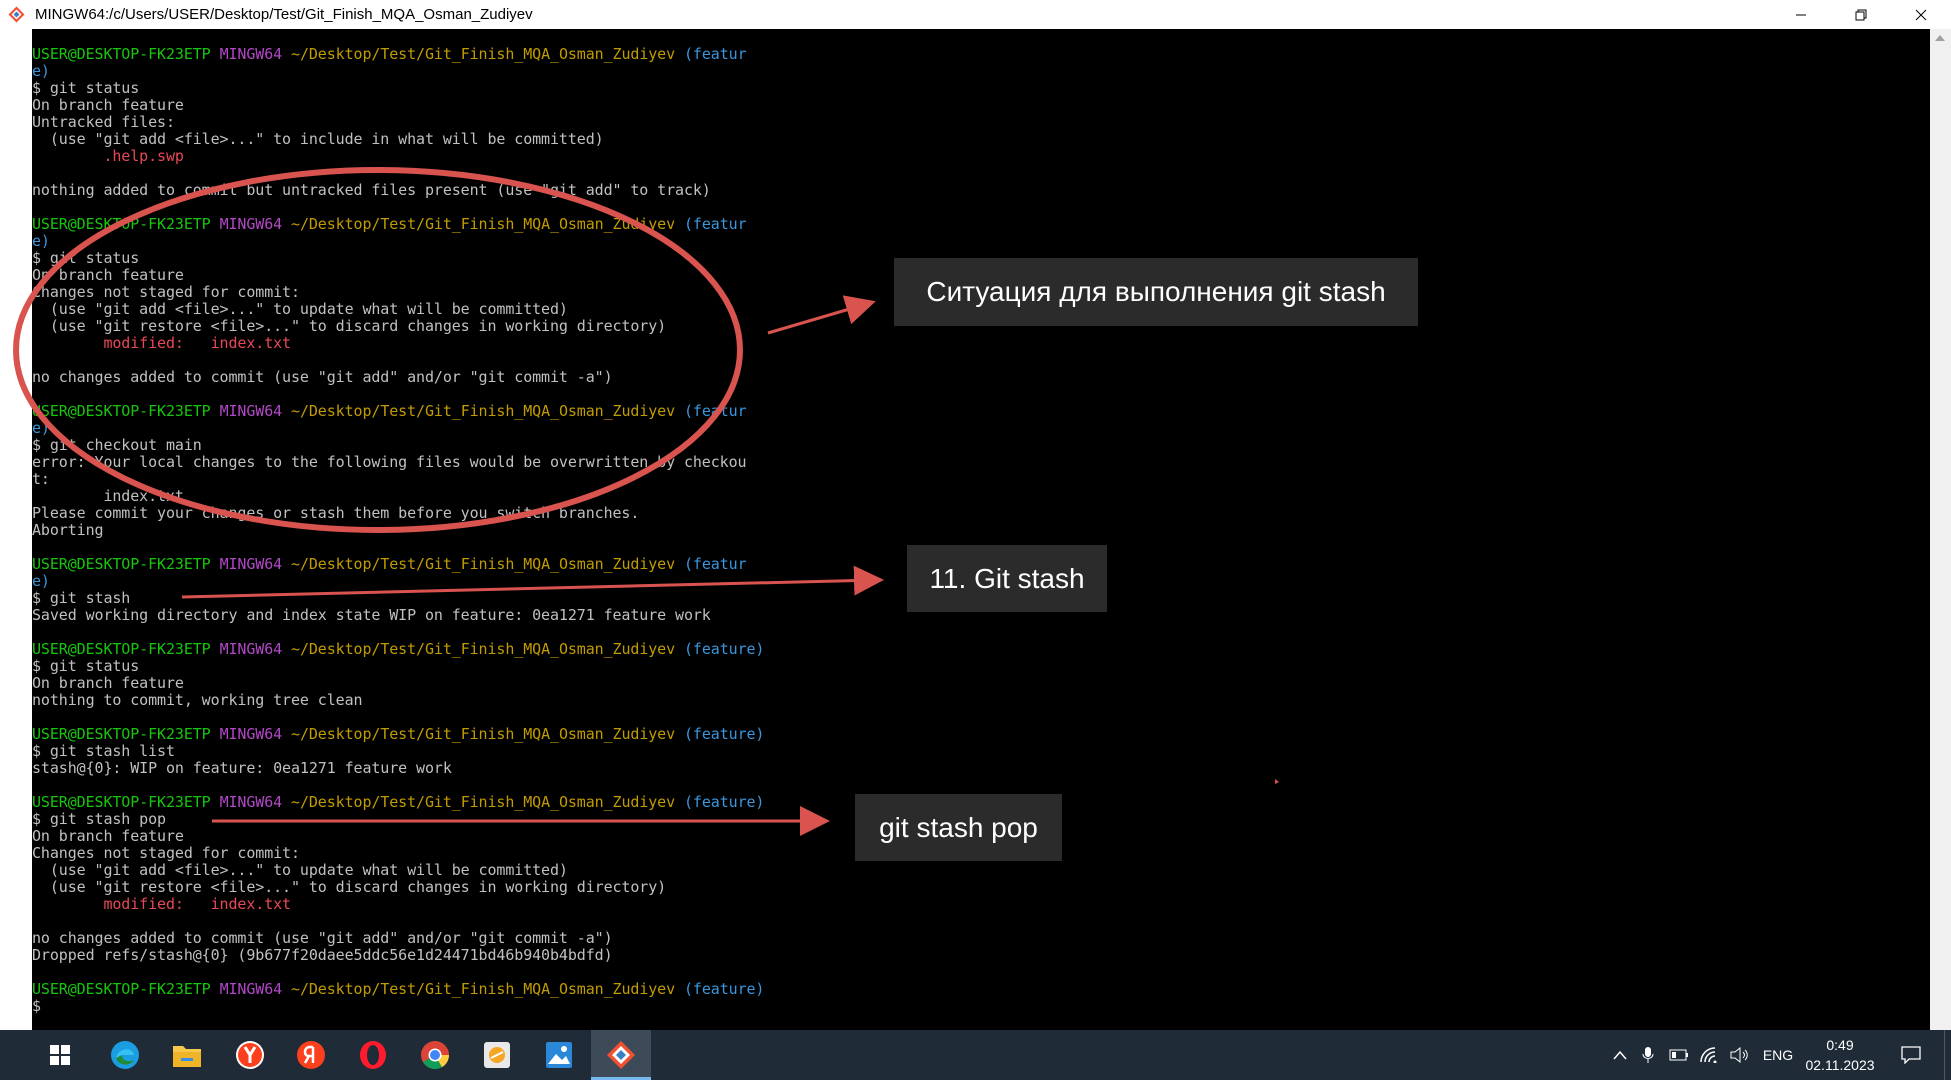 Image resolution: width=1951 pixels, height=1080 pixels. I want to click on close-icon, so click(1921, 14).